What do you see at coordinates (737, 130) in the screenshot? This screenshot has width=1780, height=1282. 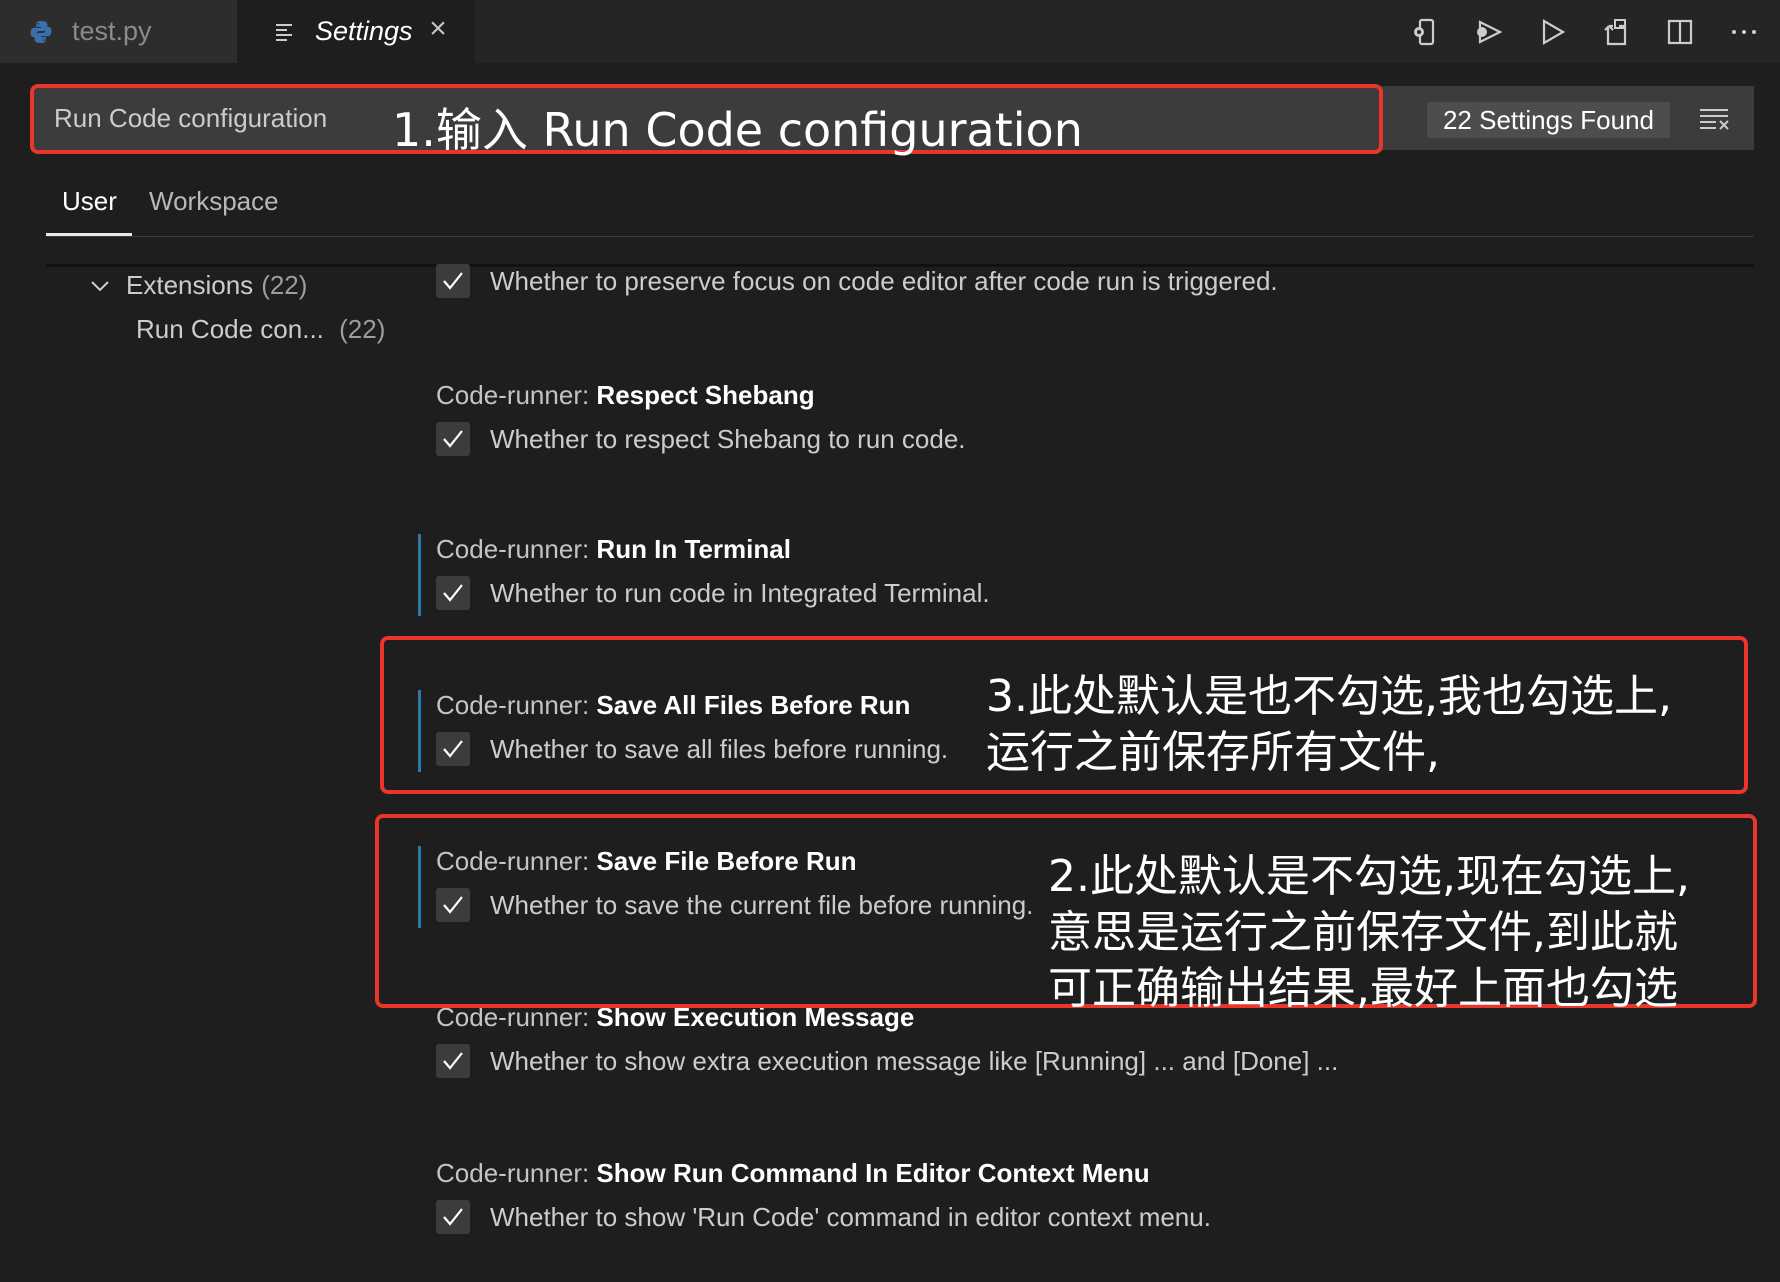 I see `annotation-step1: 1.输入 Run Code configuration` at bounding box center [737, 130].